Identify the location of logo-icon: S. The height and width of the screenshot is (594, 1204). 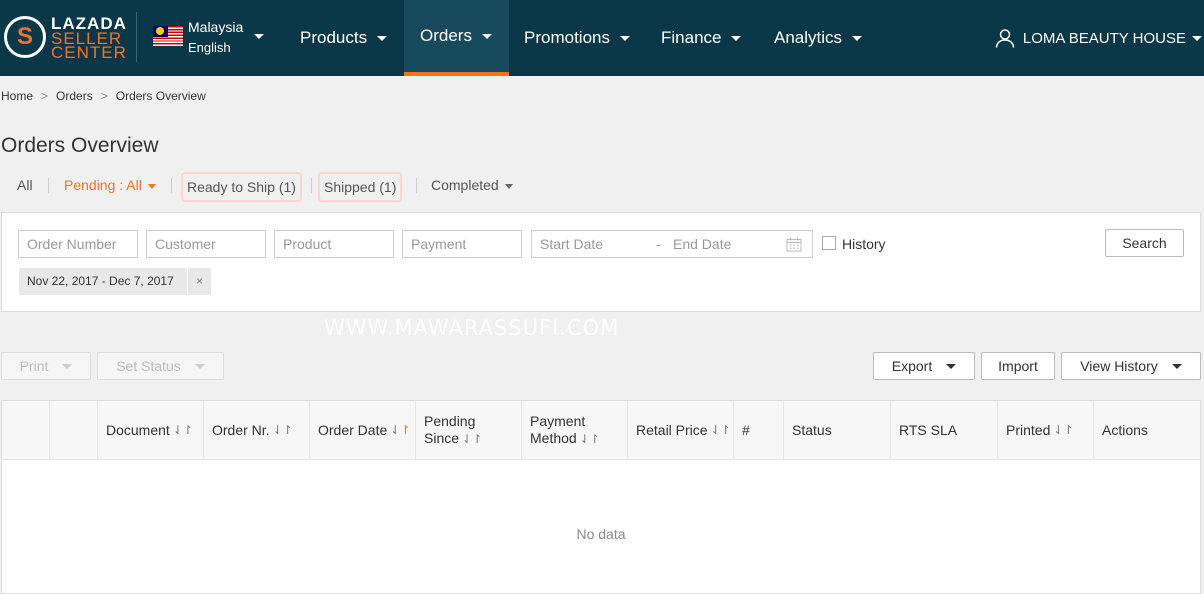
(25, 37).